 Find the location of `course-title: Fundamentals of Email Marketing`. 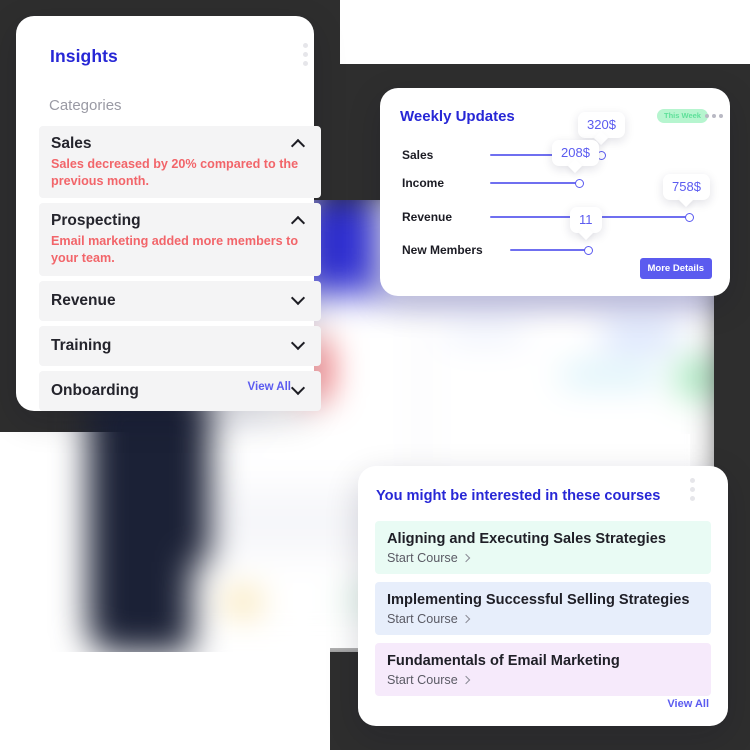

course-title: Fundamentals of Email Marketing is located at coordinates (503, 661).